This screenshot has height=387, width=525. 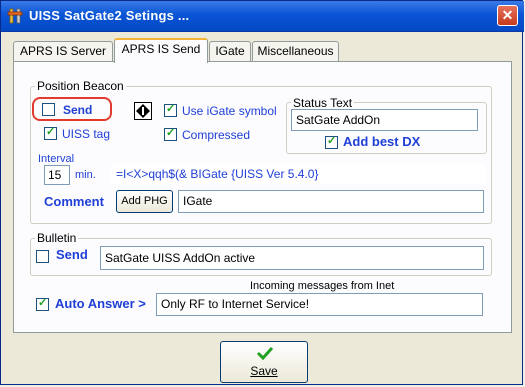 I want to click on close-icon: ✕, so click(x=507, y=15).